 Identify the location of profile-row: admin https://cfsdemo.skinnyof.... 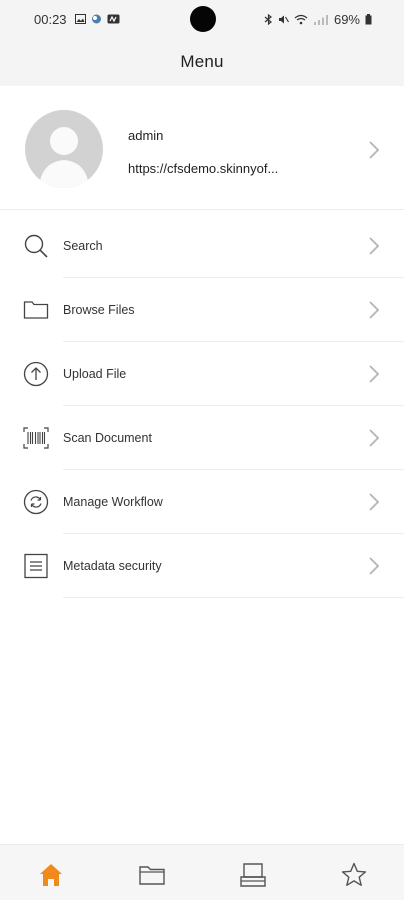
(202, 153).